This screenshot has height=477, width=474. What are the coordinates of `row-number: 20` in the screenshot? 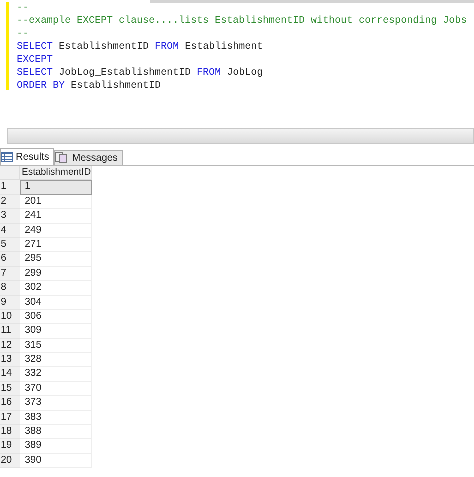 It's located at (10, 461).